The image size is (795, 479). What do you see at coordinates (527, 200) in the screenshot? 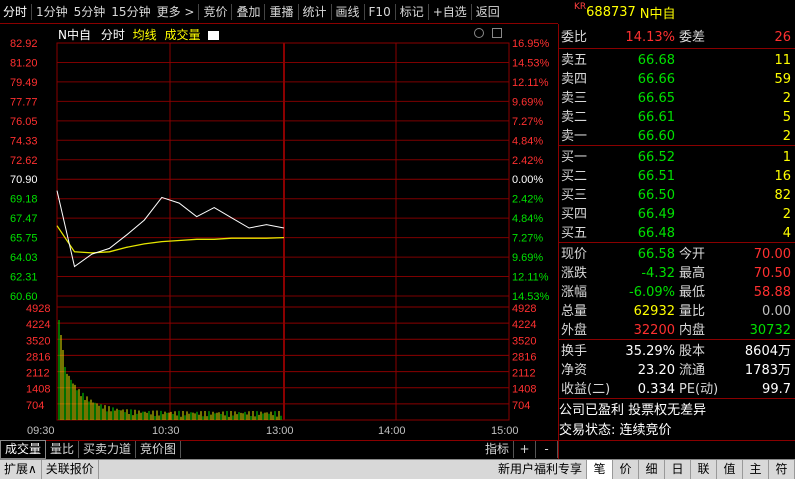
I see `pct-tick-label: 2.42%` at bounding box center [527, 200].